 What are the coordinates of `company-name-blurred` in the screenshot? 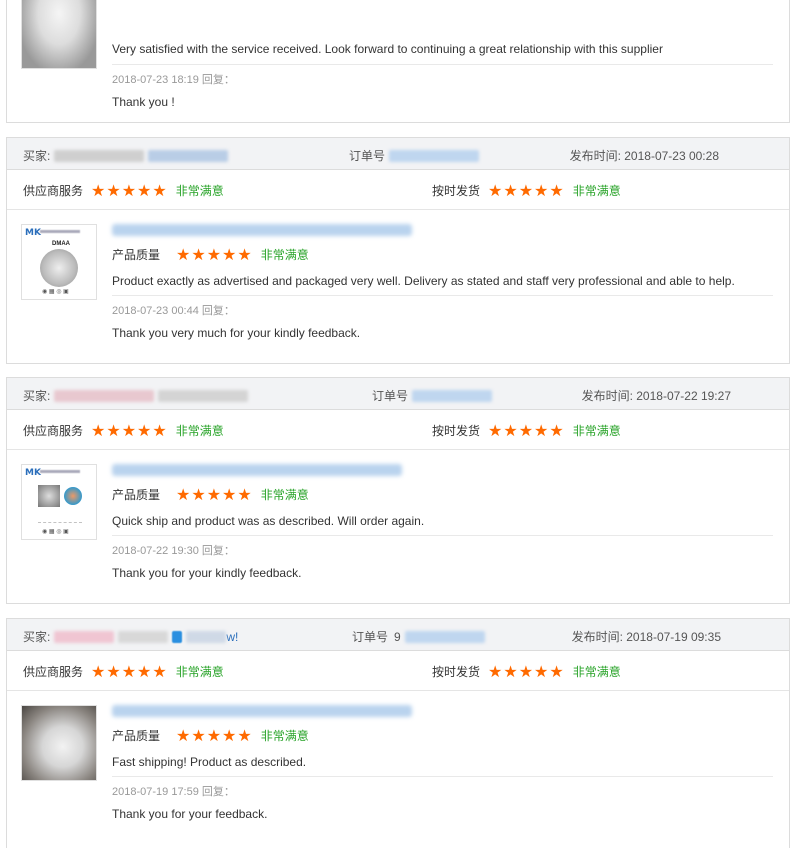 It's located at (60, 471).